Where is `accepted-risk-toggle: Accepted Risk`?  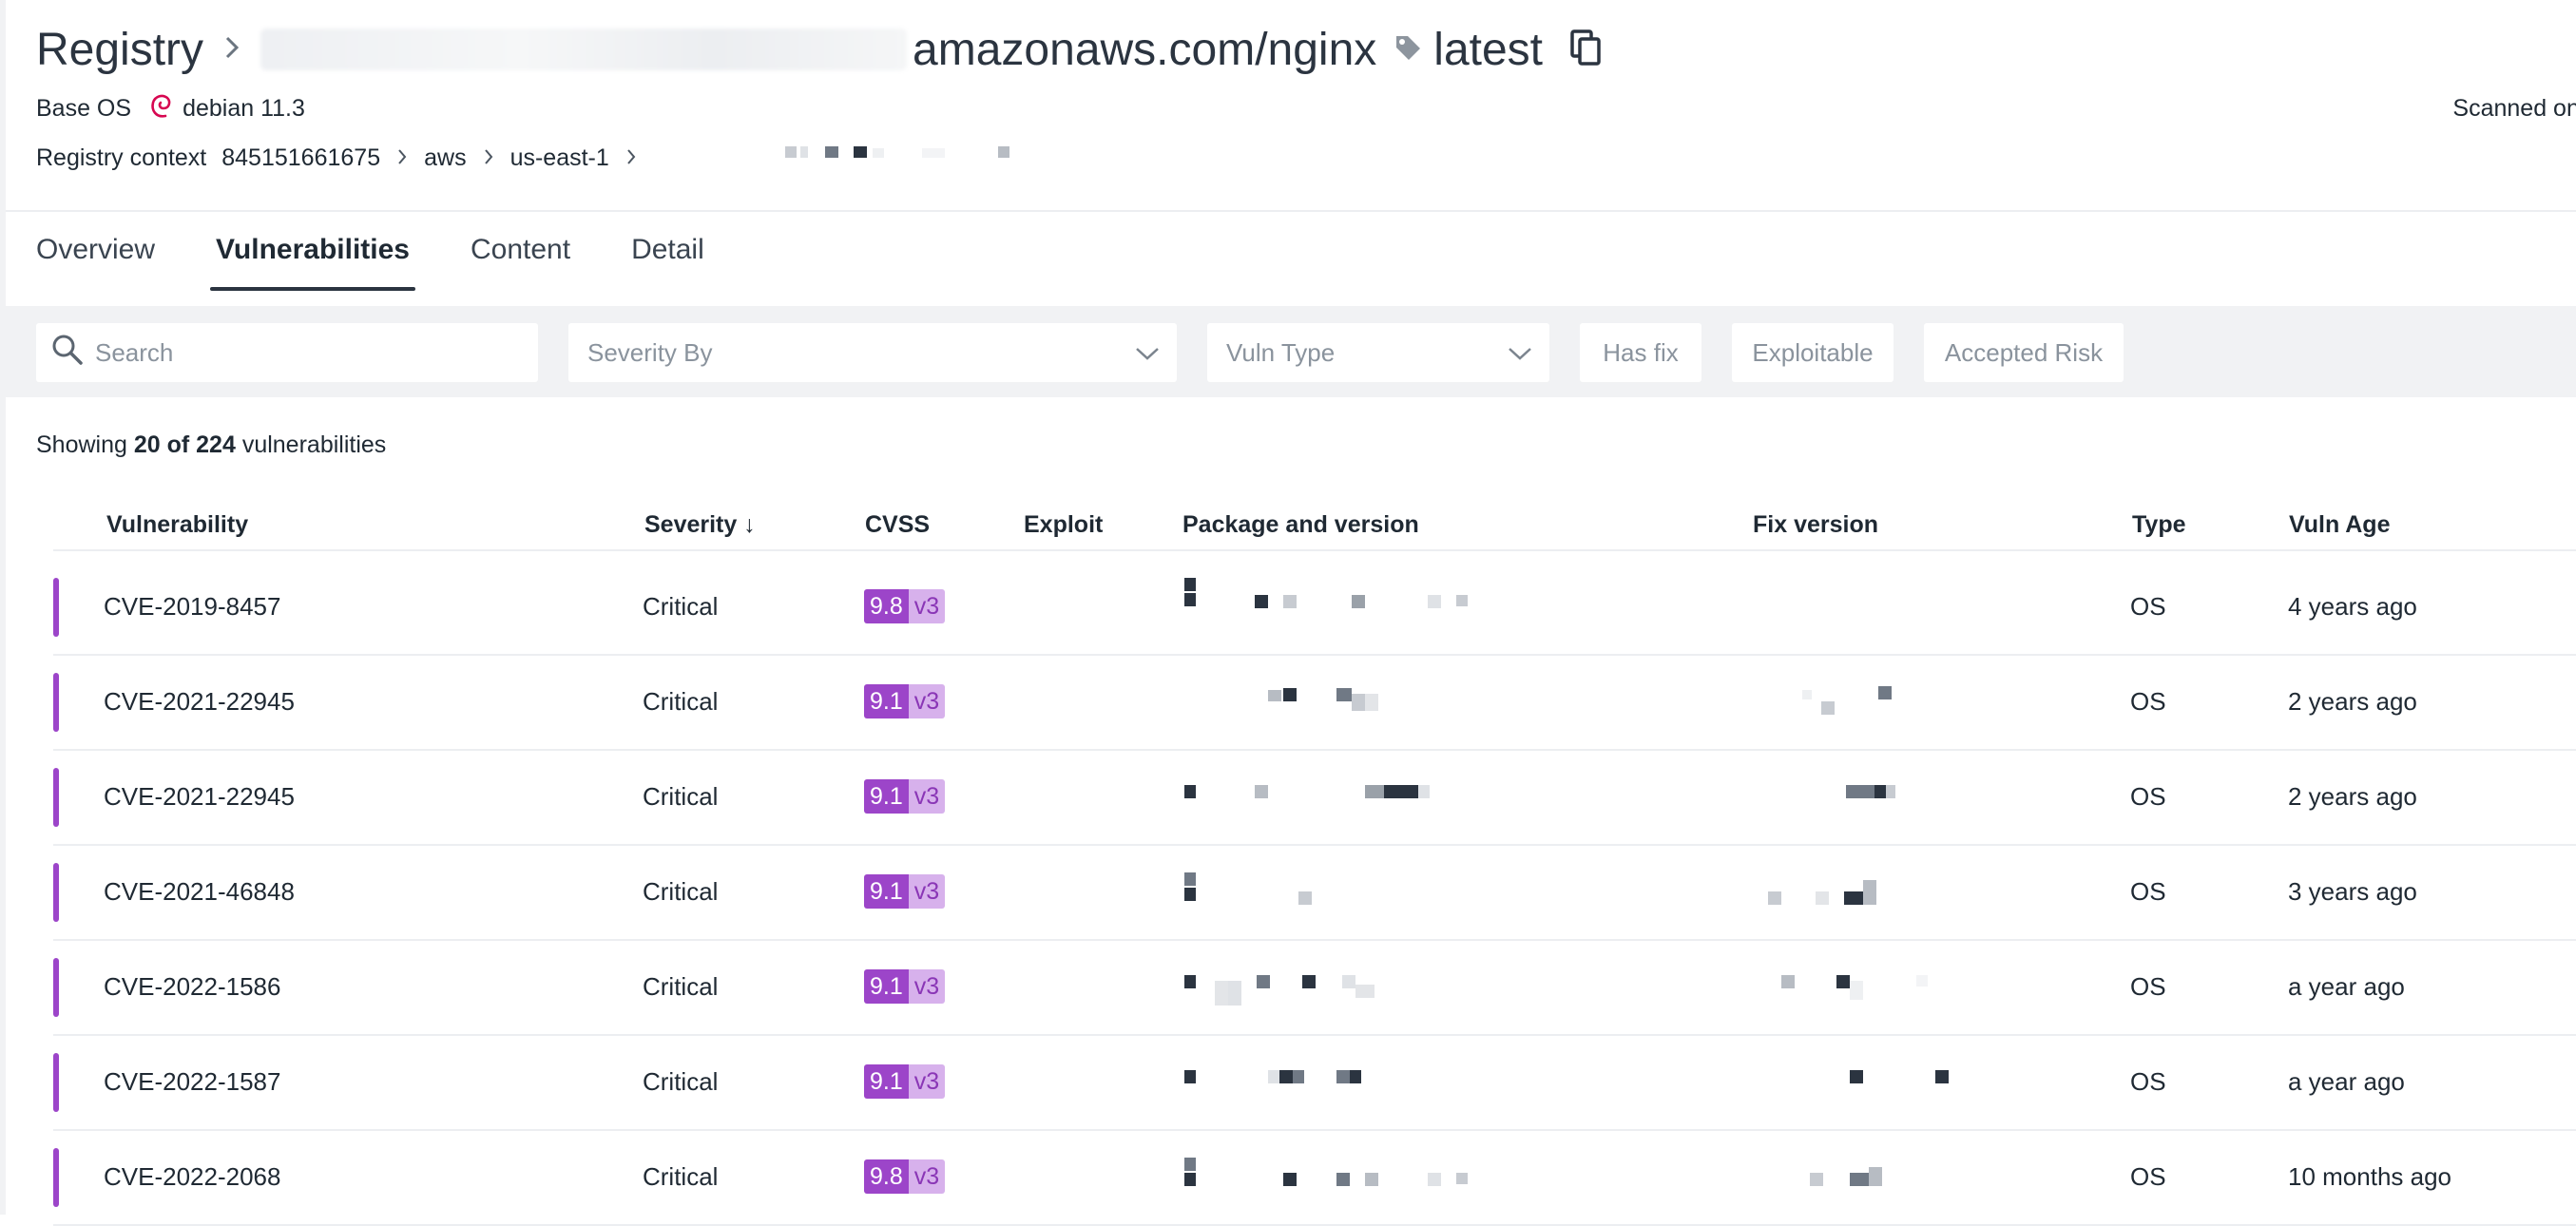
accepted-risk-toggle: Accepted Risk is located at coordinates (2024, 353).